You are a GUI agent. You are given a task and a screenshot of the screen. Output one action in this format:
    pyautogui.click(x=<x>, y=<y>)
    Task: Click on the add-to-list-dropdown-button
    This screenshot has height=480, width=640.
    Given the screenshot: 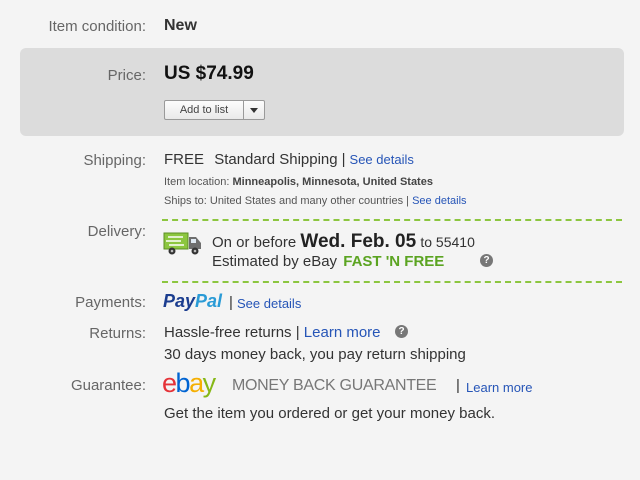 What is the action you would take?
    pyautogui.click(x=254, y=110)
    